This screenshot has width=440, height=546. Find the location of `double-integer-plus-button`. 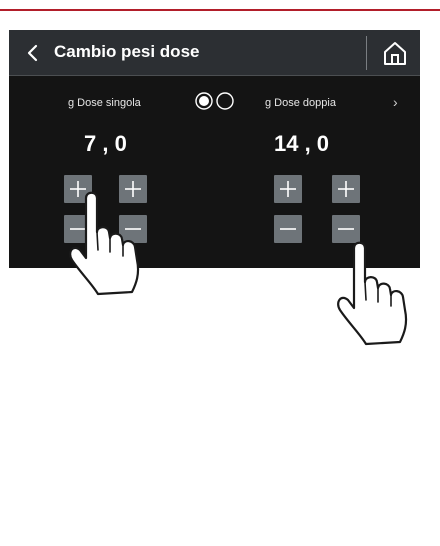

double-integer-plus-button is located at coordinates (288, 189).